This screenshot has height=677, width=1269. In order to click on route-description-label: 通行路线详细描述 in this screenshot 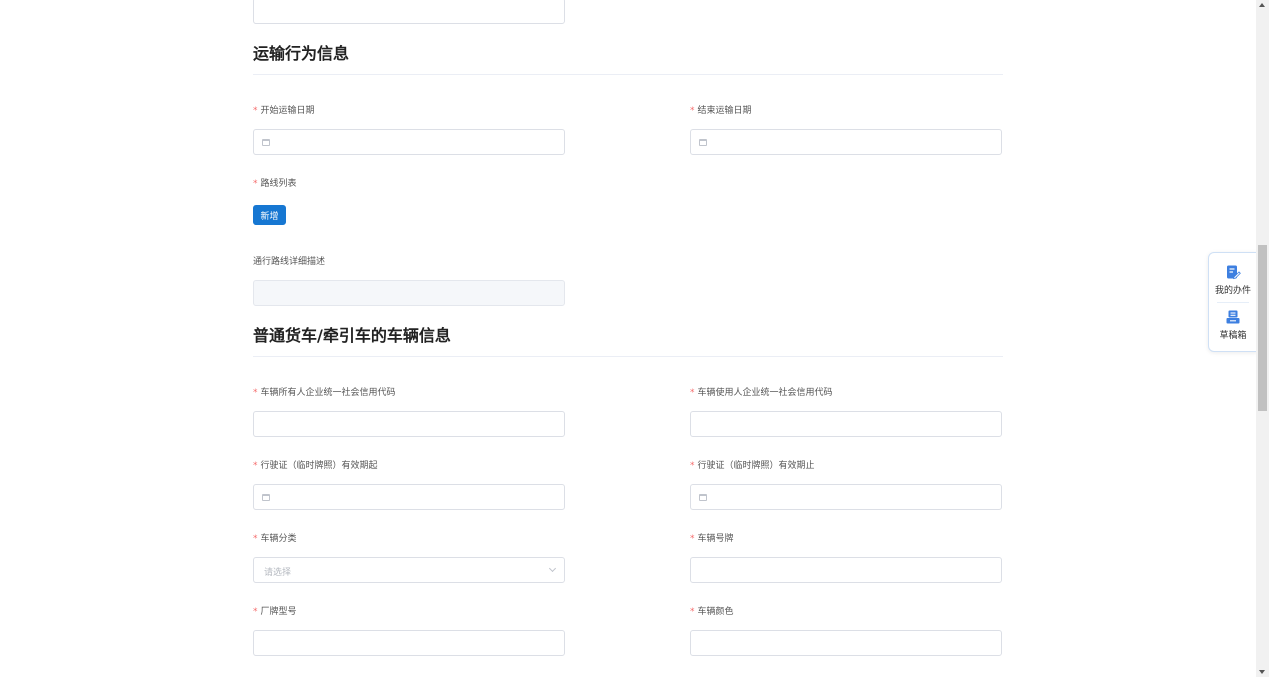, I will do `click(289, 262)`.